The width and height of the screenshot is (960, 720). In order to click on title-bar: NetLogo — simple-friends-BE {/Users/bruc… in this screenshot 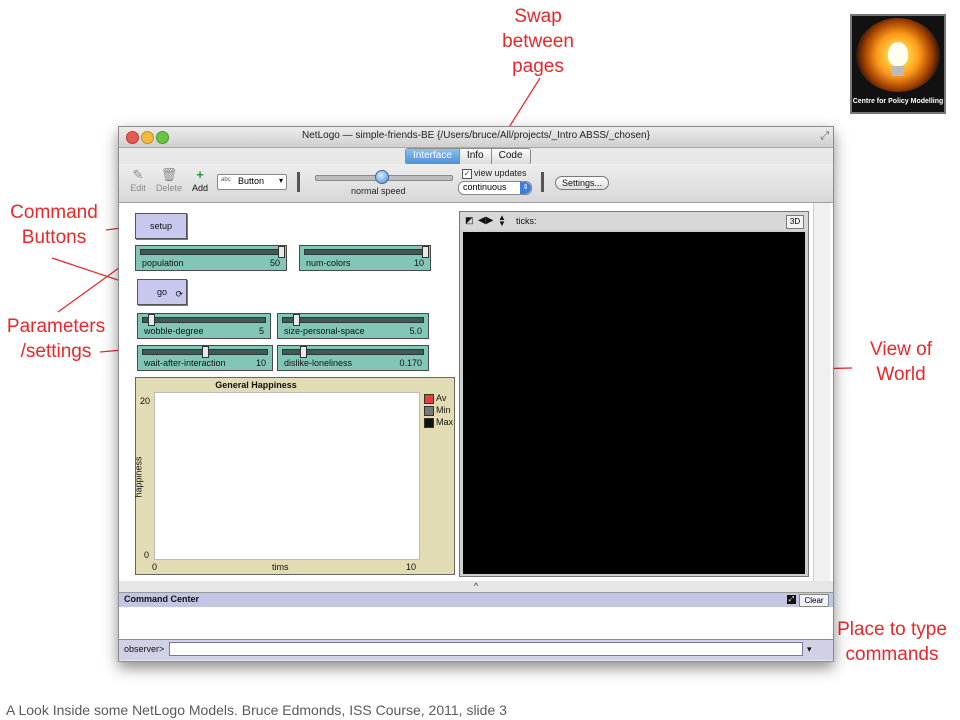, I will do `click(476, 137)`.